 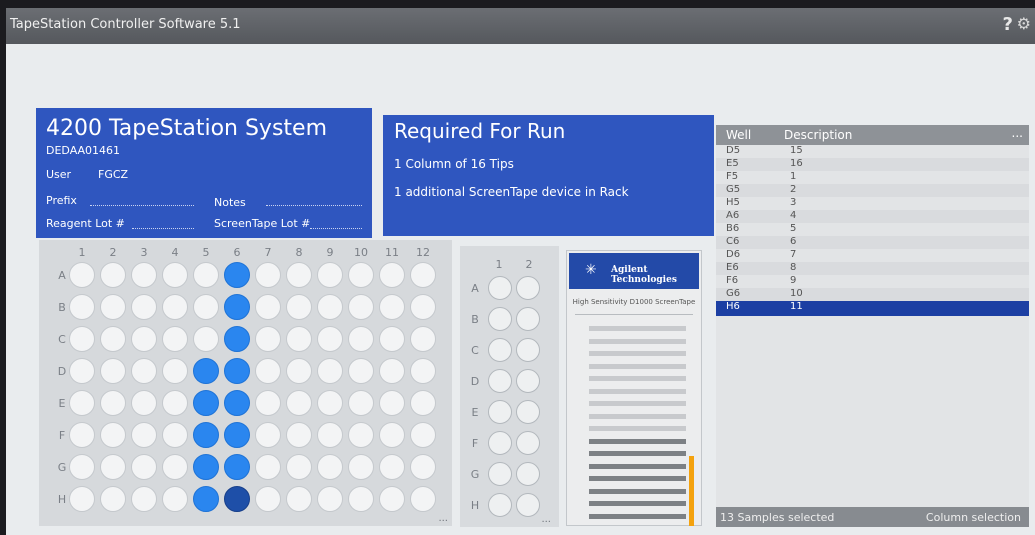 What do you see at coordinates (206, 339) in the screenshot?
I see `plate-well-c5` at bounding box center [206, 339].